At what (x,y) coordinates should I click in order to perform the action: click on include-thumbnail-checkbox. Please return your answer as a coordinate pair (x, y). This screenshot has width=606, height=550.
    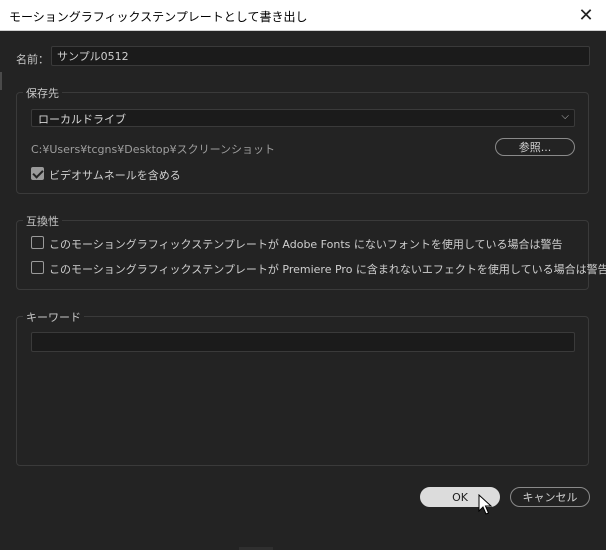
    Looking at the image, I should click on (37, 173).